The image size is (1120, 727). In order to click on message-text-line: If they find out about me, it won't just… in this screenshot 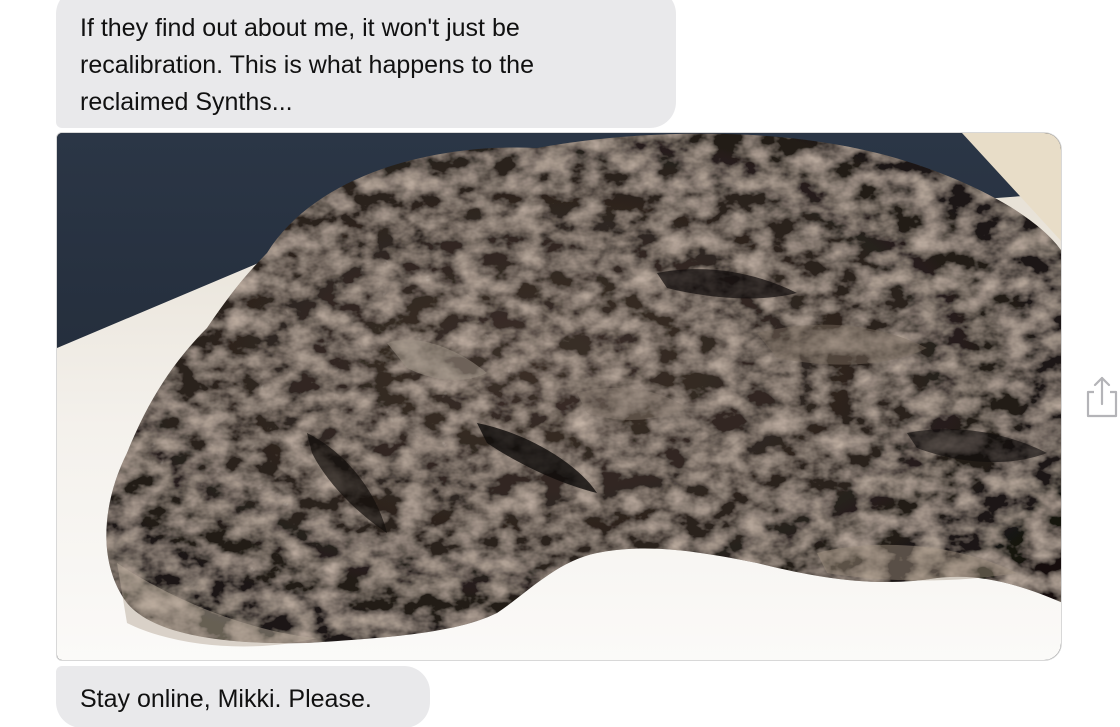, I will do `click(300, 28)`.